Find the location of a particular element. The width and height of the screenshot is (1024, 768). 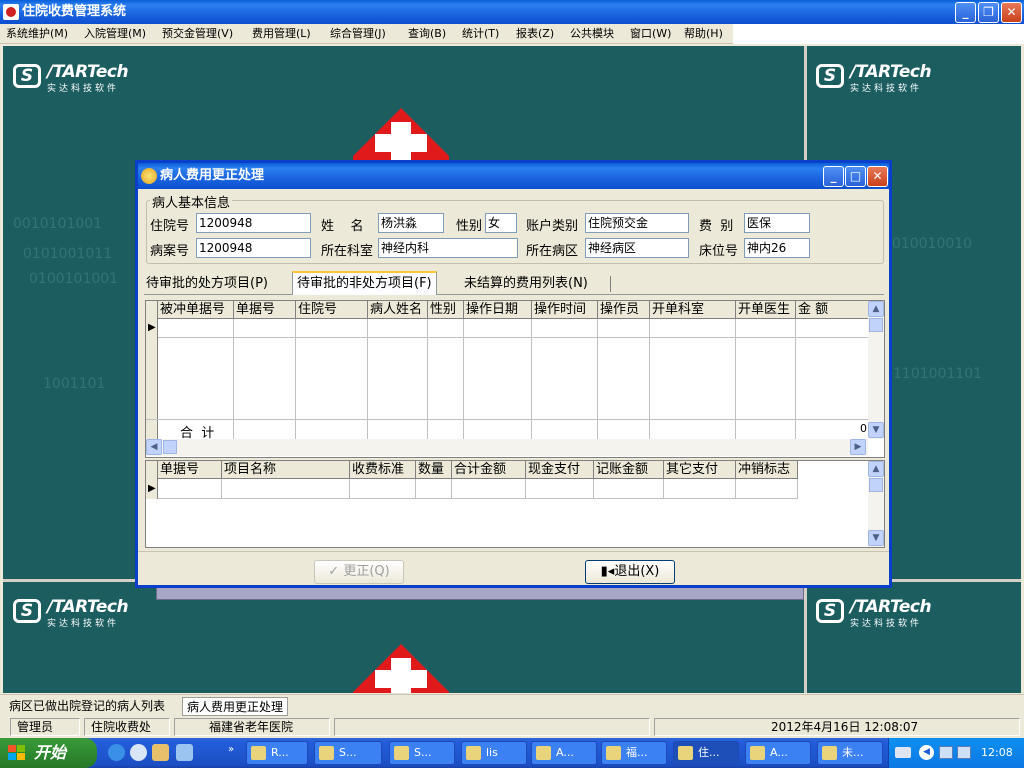

menu-report: 报表(Z) is located at coordinates (535, 34).